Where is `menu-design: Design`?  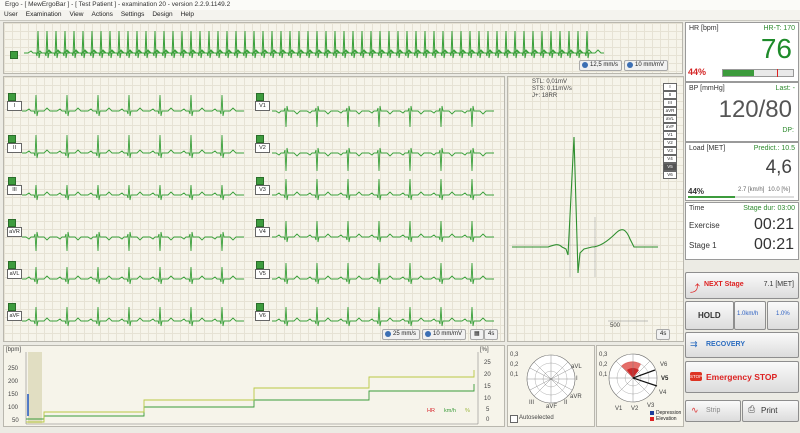 menu-design: Design is located at coordinates (162, 14).